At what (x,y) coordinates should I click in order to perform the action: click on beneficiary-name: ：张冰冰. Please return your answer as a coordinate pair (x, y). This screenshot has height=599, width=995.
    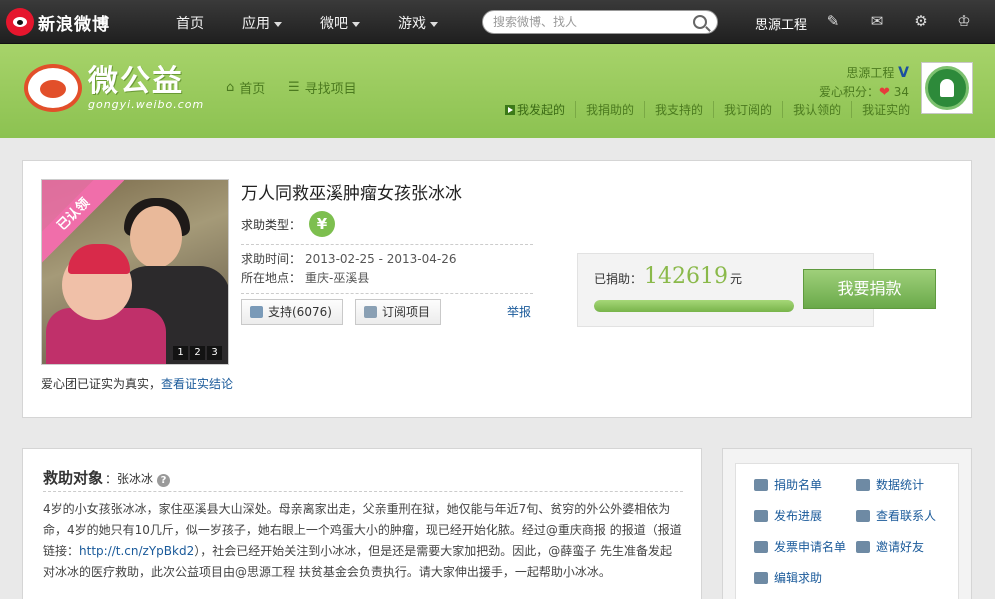
    Looking at the image, I should click on (129, 479).